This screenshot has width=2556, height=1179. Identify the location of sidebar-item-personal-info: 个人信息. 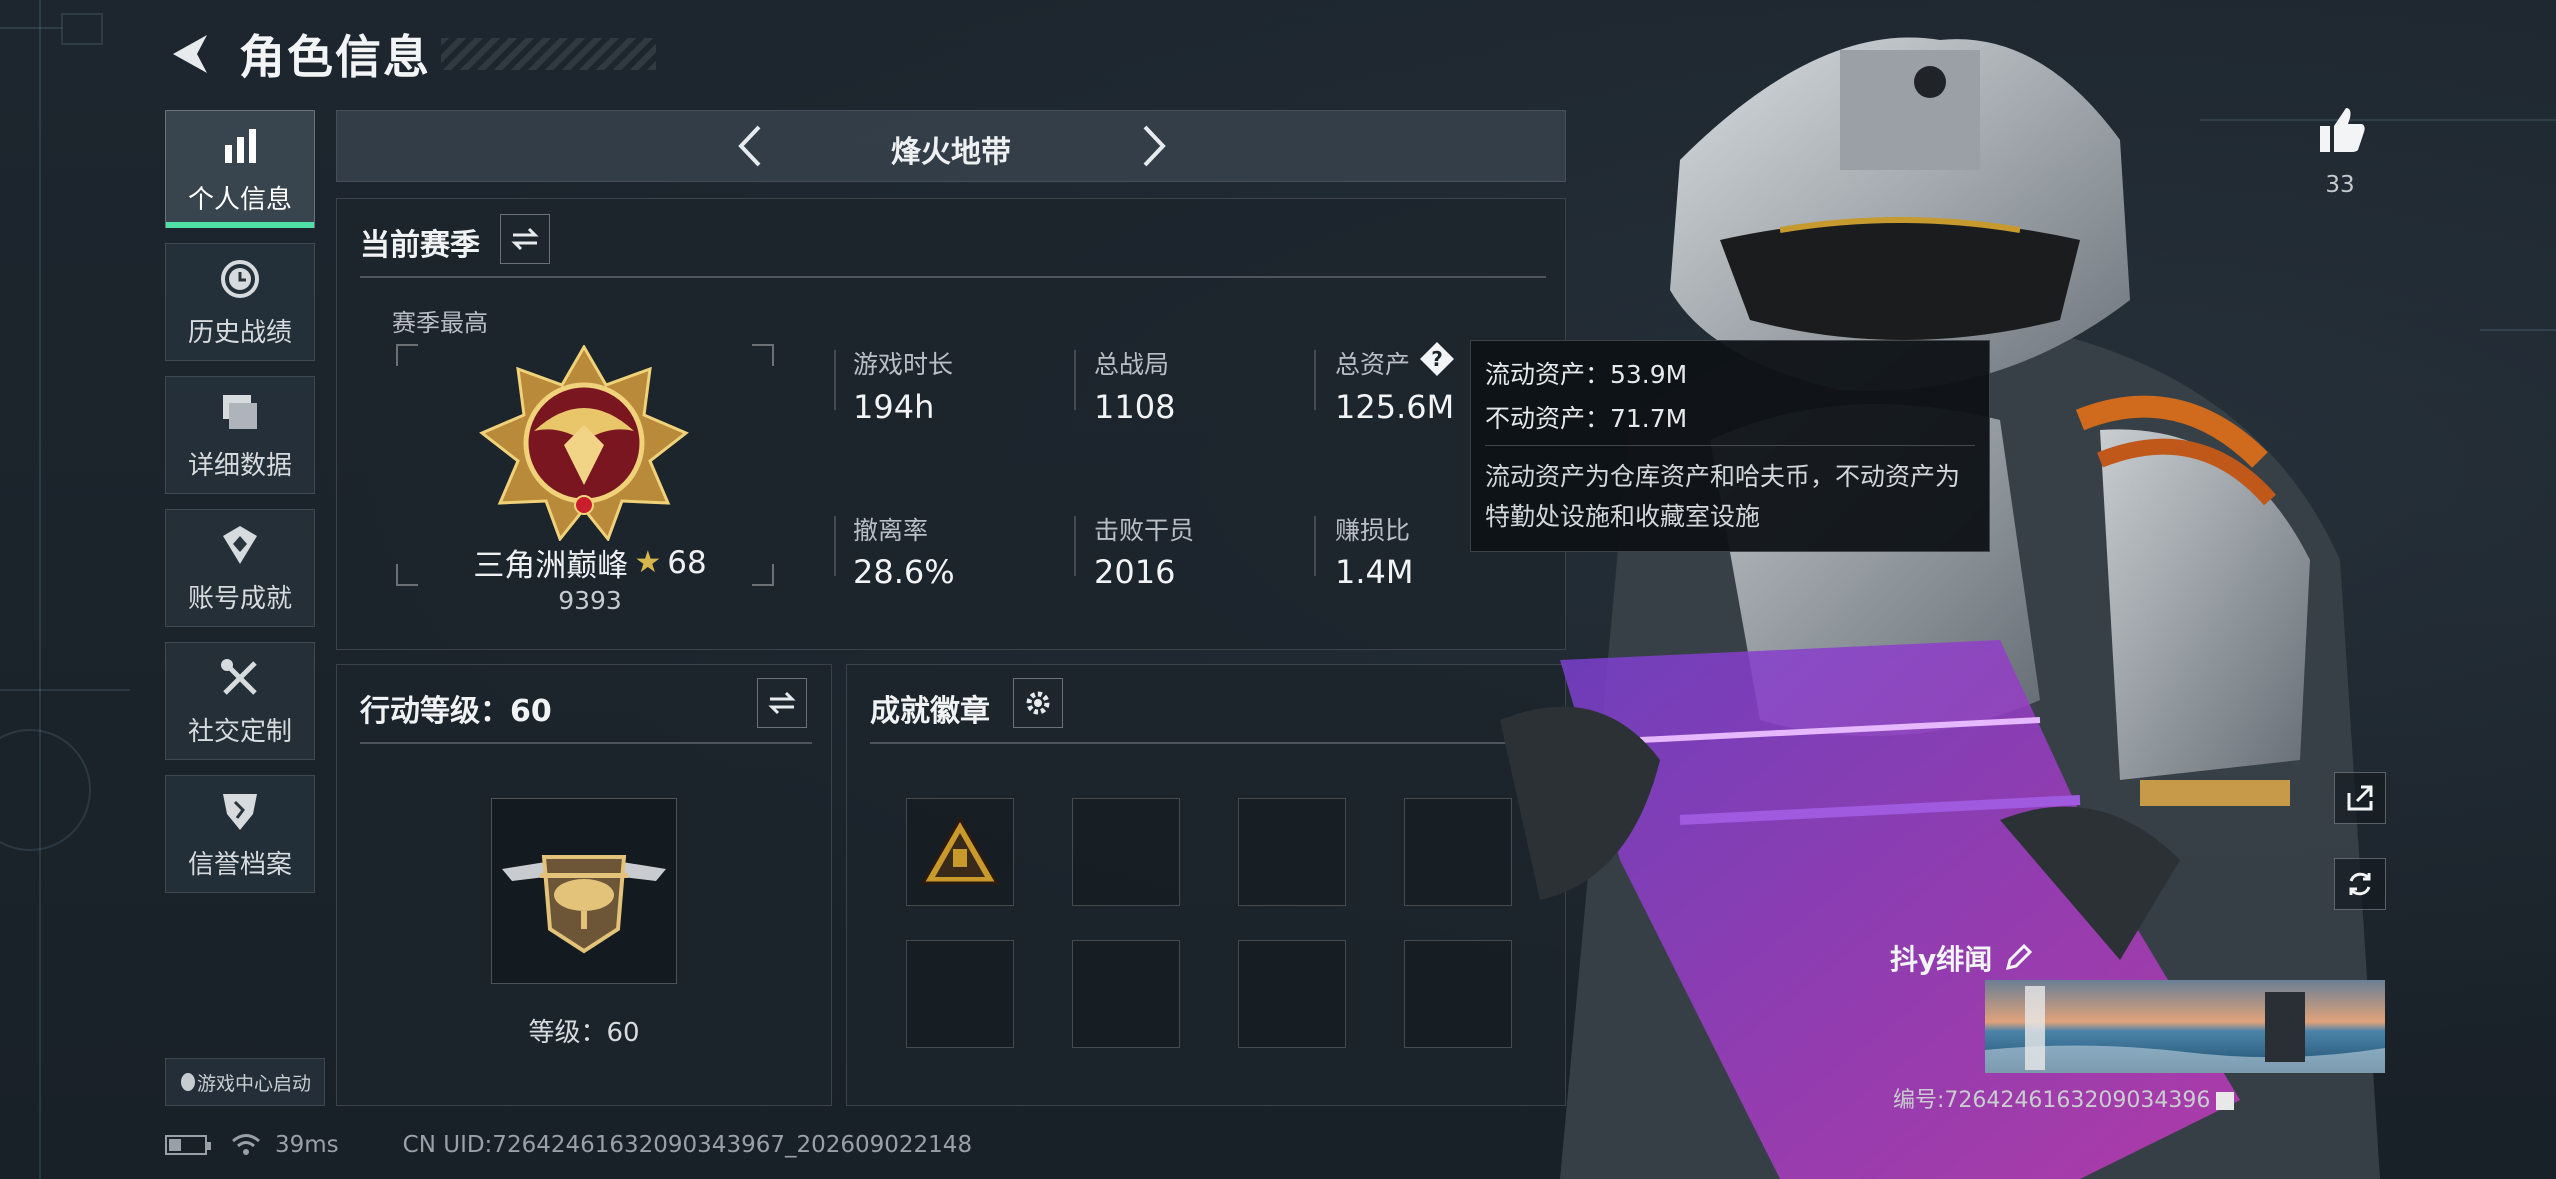
(240, 169).